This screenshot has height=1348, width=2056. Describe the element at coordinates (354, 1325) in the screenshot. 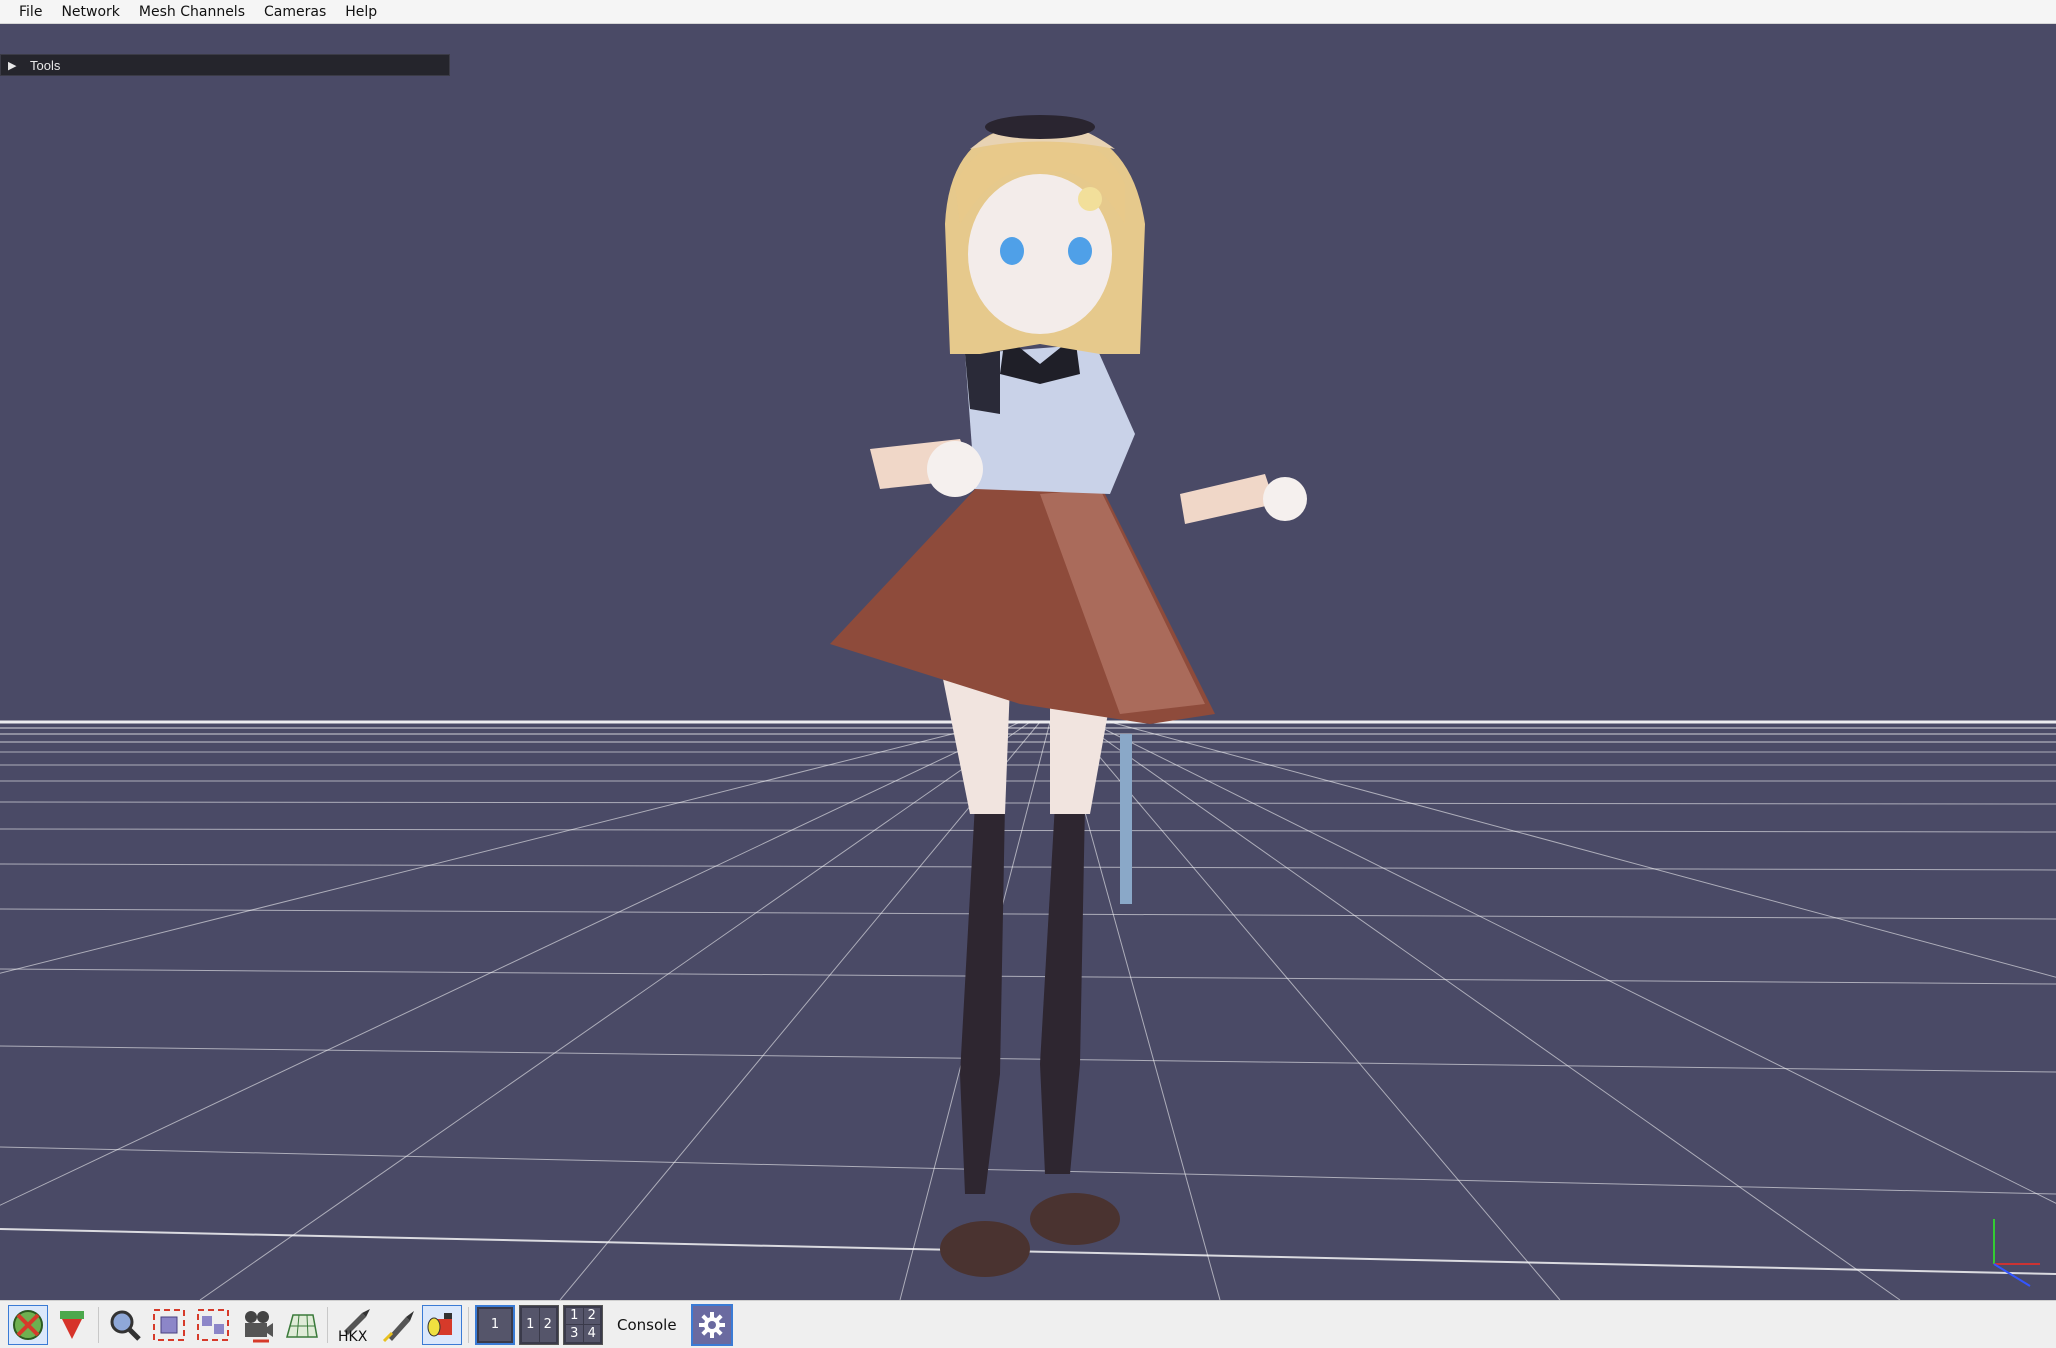

I see `hkx-export-button: HKX` at that location.